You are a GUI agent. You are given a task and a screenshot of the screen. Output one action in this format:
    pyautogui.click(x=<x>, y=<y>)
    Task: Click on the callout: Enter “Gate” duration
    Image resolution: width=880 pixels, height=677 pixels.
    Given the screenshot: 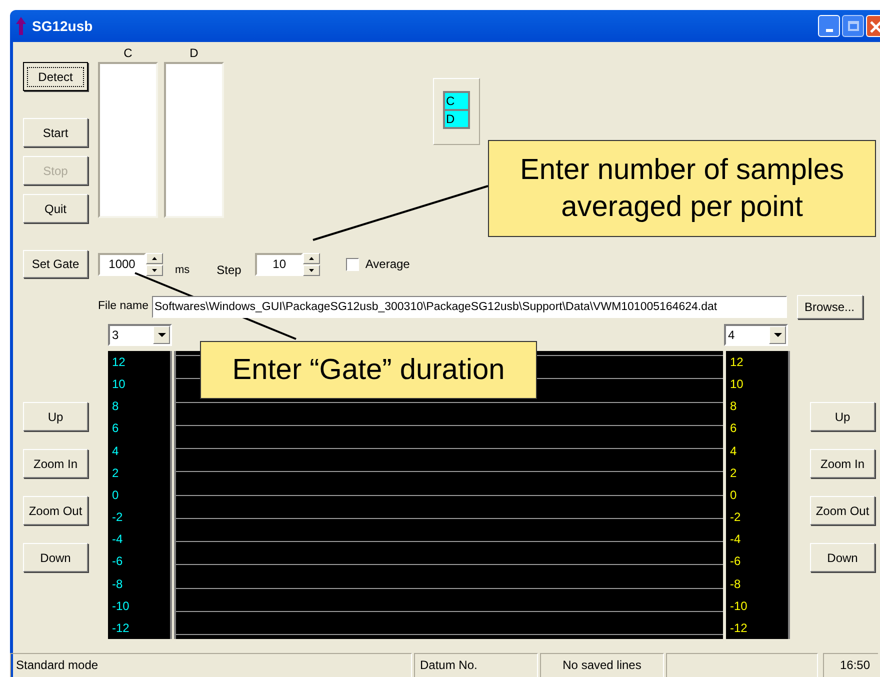 What is the action you would take?
    pyautogui.click(x=368, y=370)
    